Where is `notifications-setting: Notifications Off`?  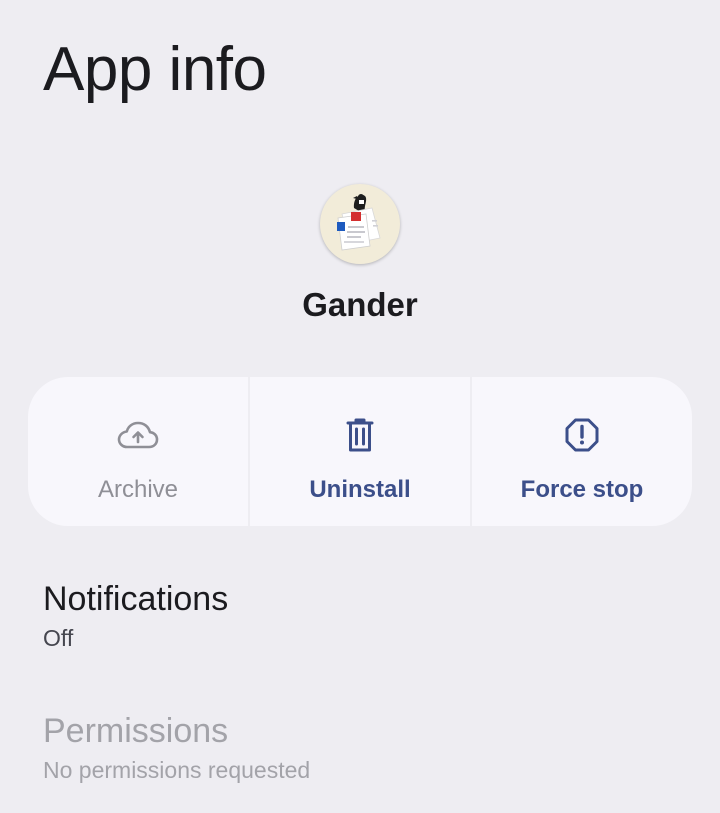 notifications-setting: Notifications Off is located at coordinates (135, 615).